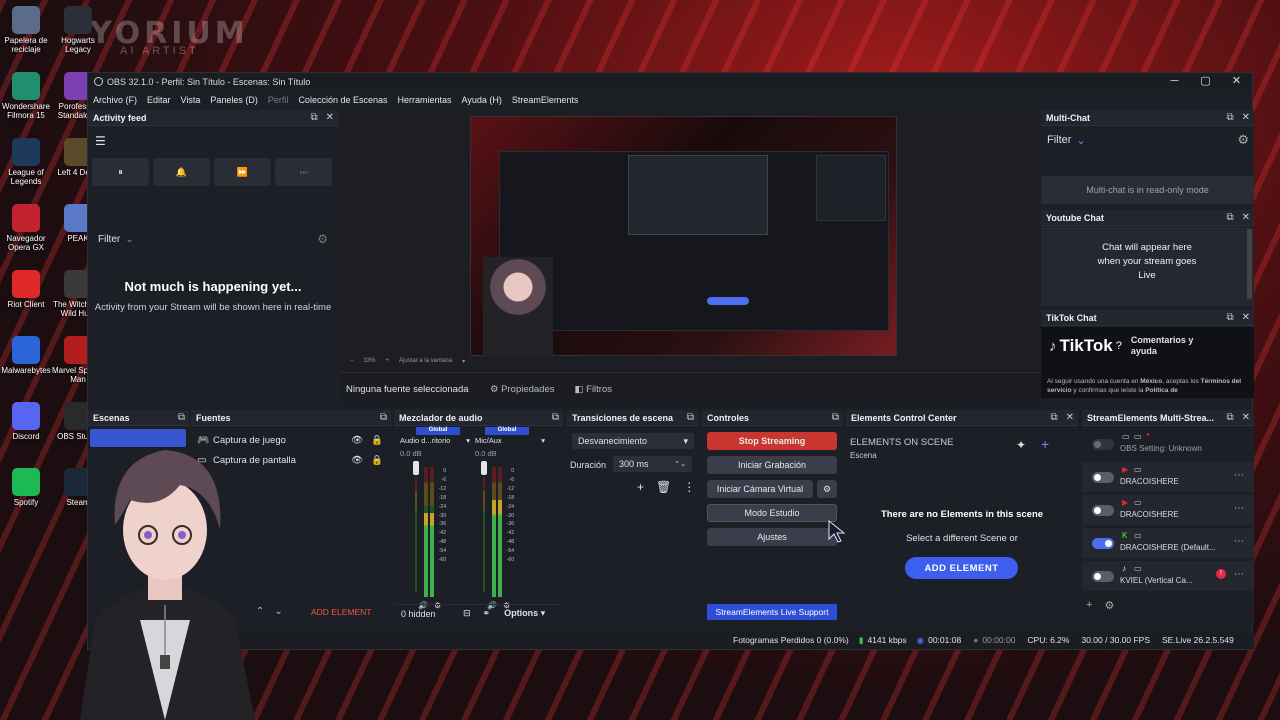 The image size is (1280, 720). I want to click on desktop-shortcut: Riot Client, so click(26, 289).